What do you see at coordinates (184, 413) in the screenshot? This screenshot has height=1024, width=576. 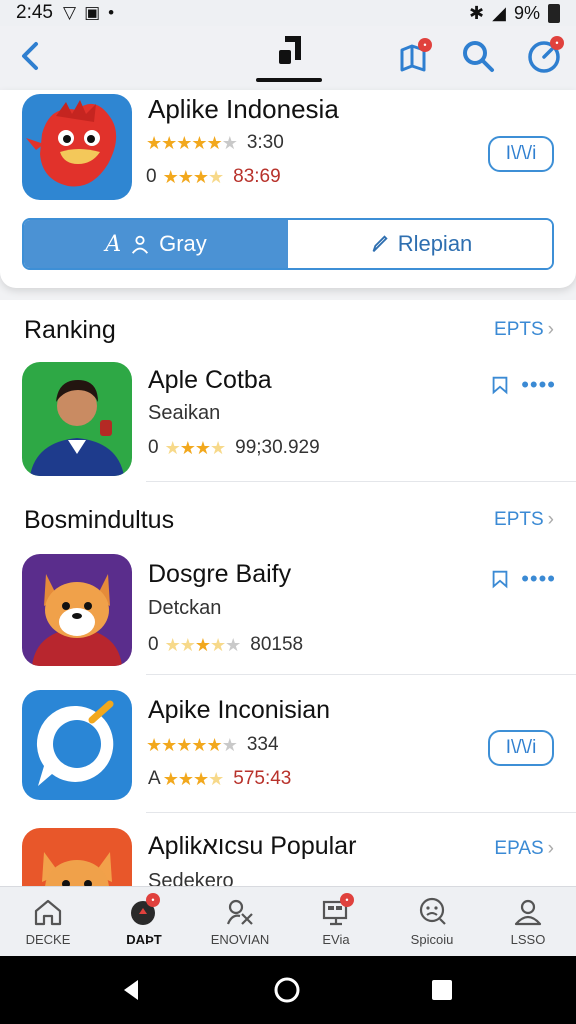 I see `app-subtitle: Seaikan` at bounding box center [184, 413].